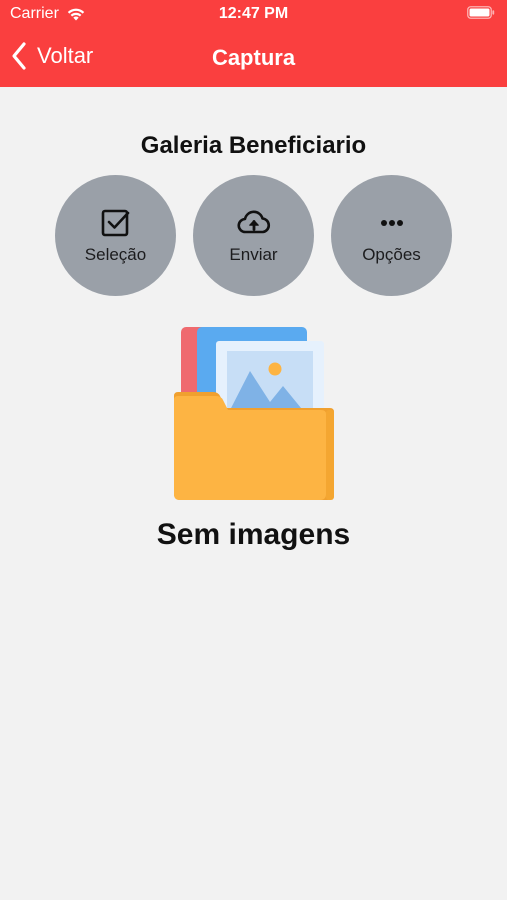  Describe the element at coordinates (392, 223) in the screenshot. I see `ellipsis-icon` at that location.